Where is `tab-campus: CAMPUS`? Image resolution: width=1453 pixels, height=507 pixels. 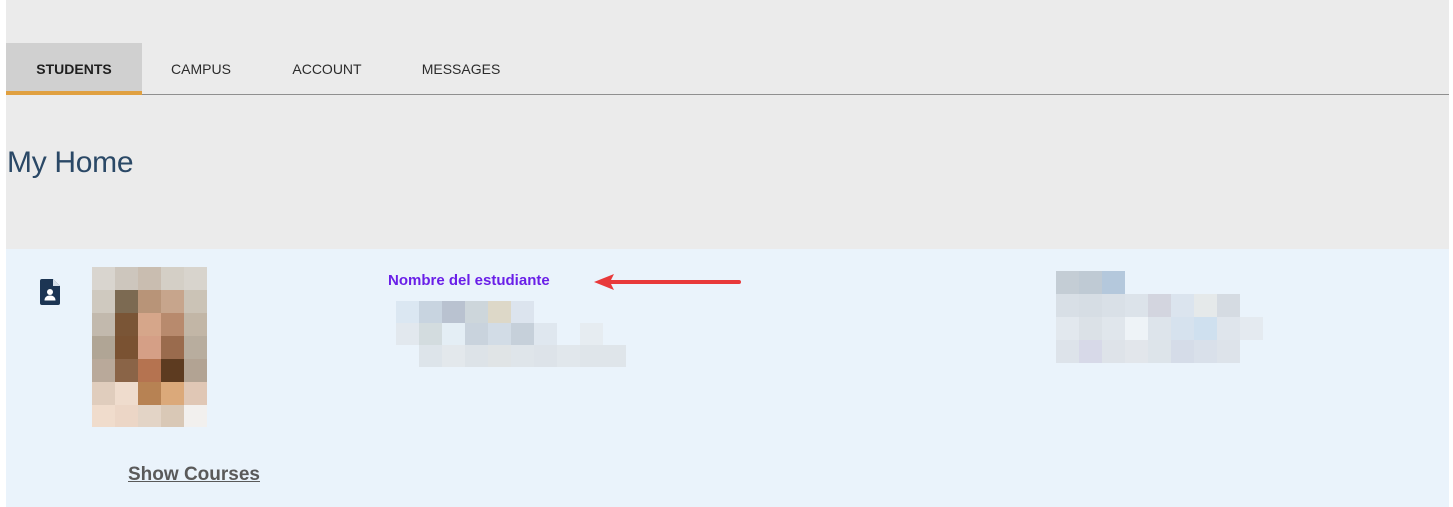
tab-campus: CAMPUS is located at coordinates (201, 68).